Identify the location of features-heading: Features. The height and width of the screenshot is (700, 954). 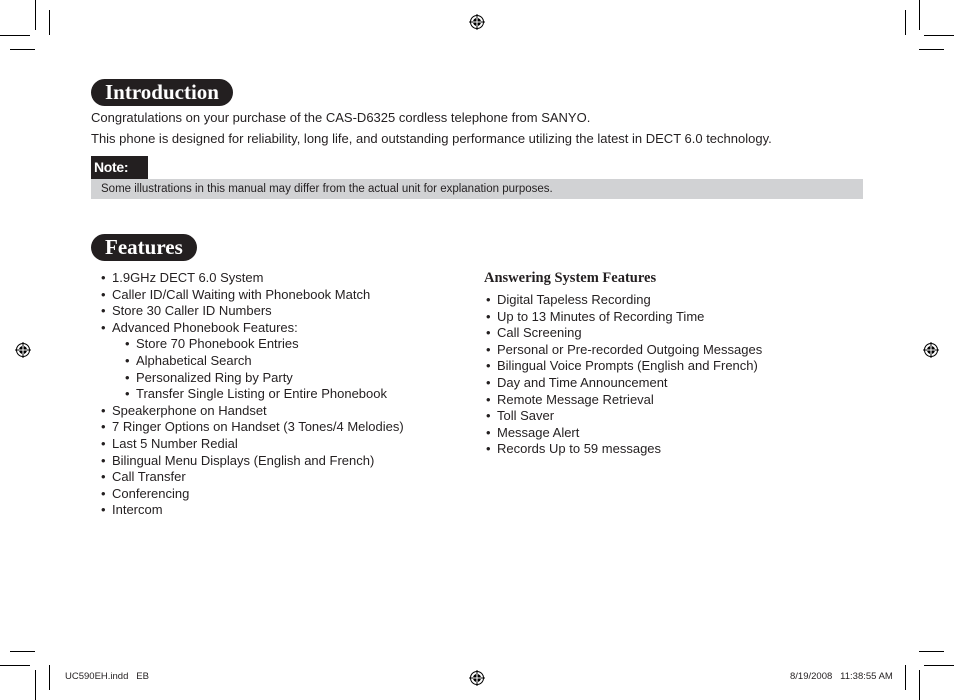
(144, 247).